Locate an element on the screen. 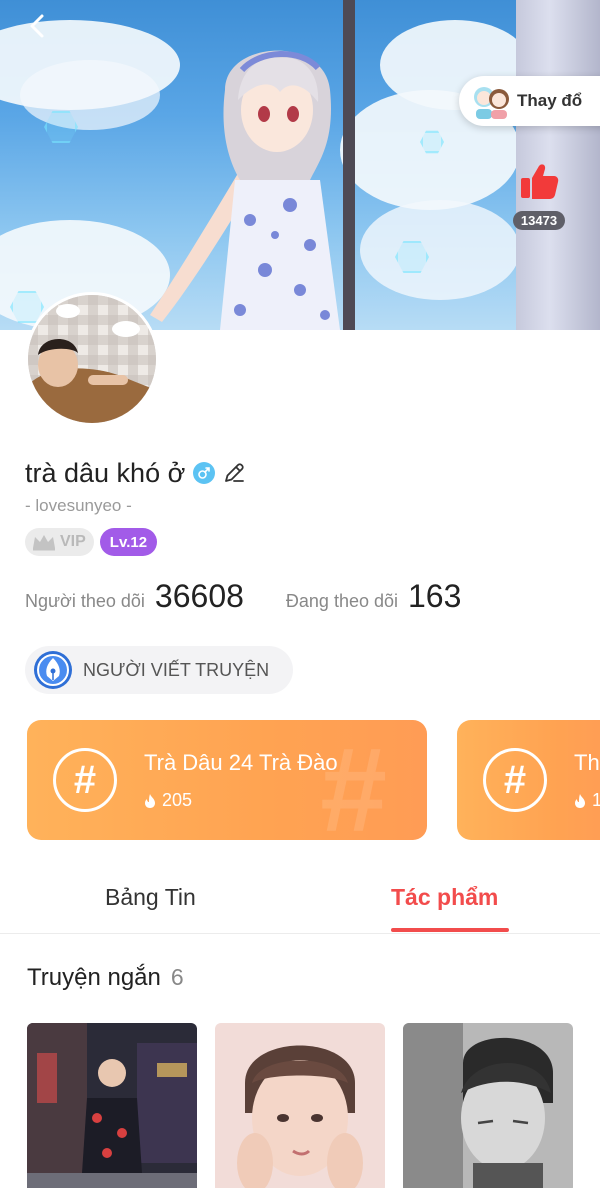 This screenshot has width=600, height=1188. followers-count: 36608 is located at coordinates (199, 596).